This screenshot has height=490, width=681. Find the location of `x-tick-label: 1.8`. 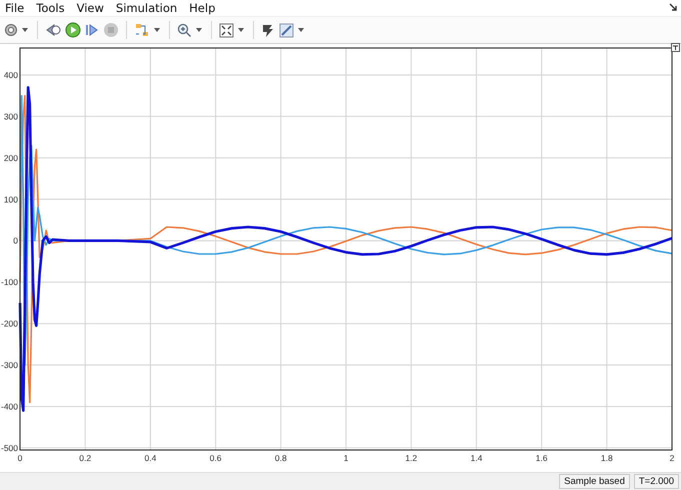

x-tick-label: 1.8 is located at coordinates (606, 458).